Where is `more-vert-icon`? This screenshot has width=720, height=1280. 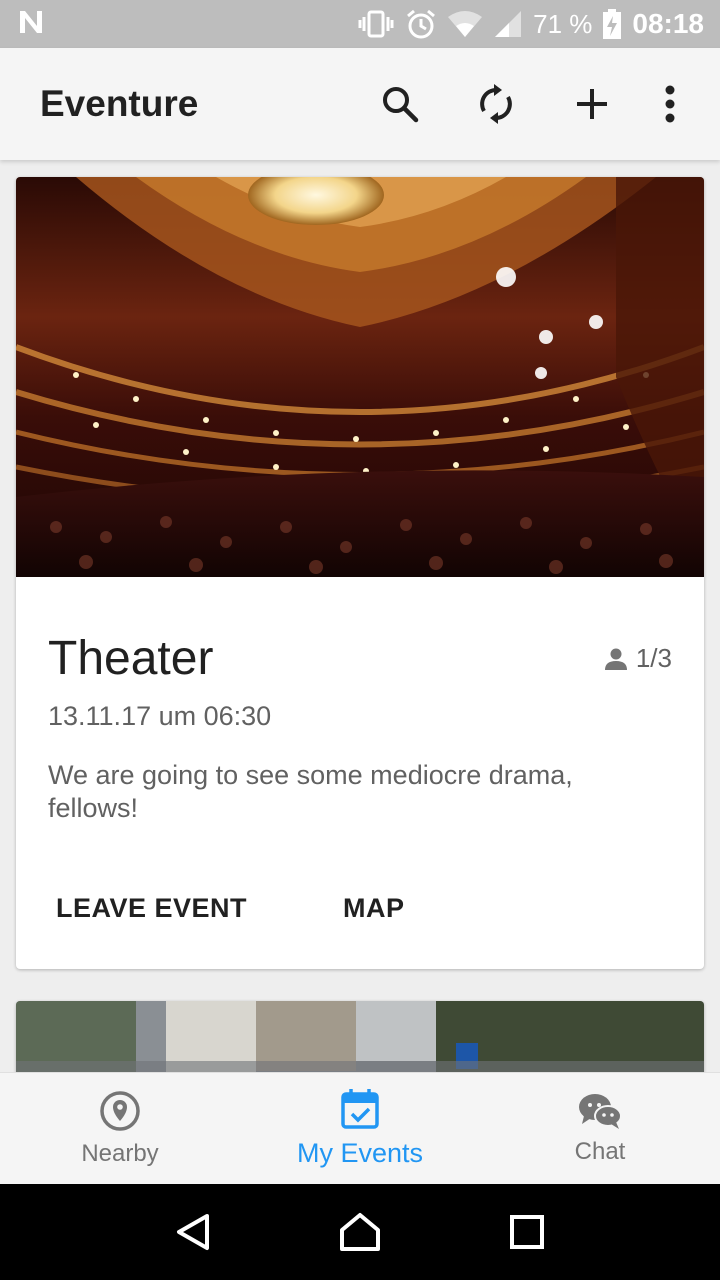 more-vert-icon is located at coordinates (670, 104).